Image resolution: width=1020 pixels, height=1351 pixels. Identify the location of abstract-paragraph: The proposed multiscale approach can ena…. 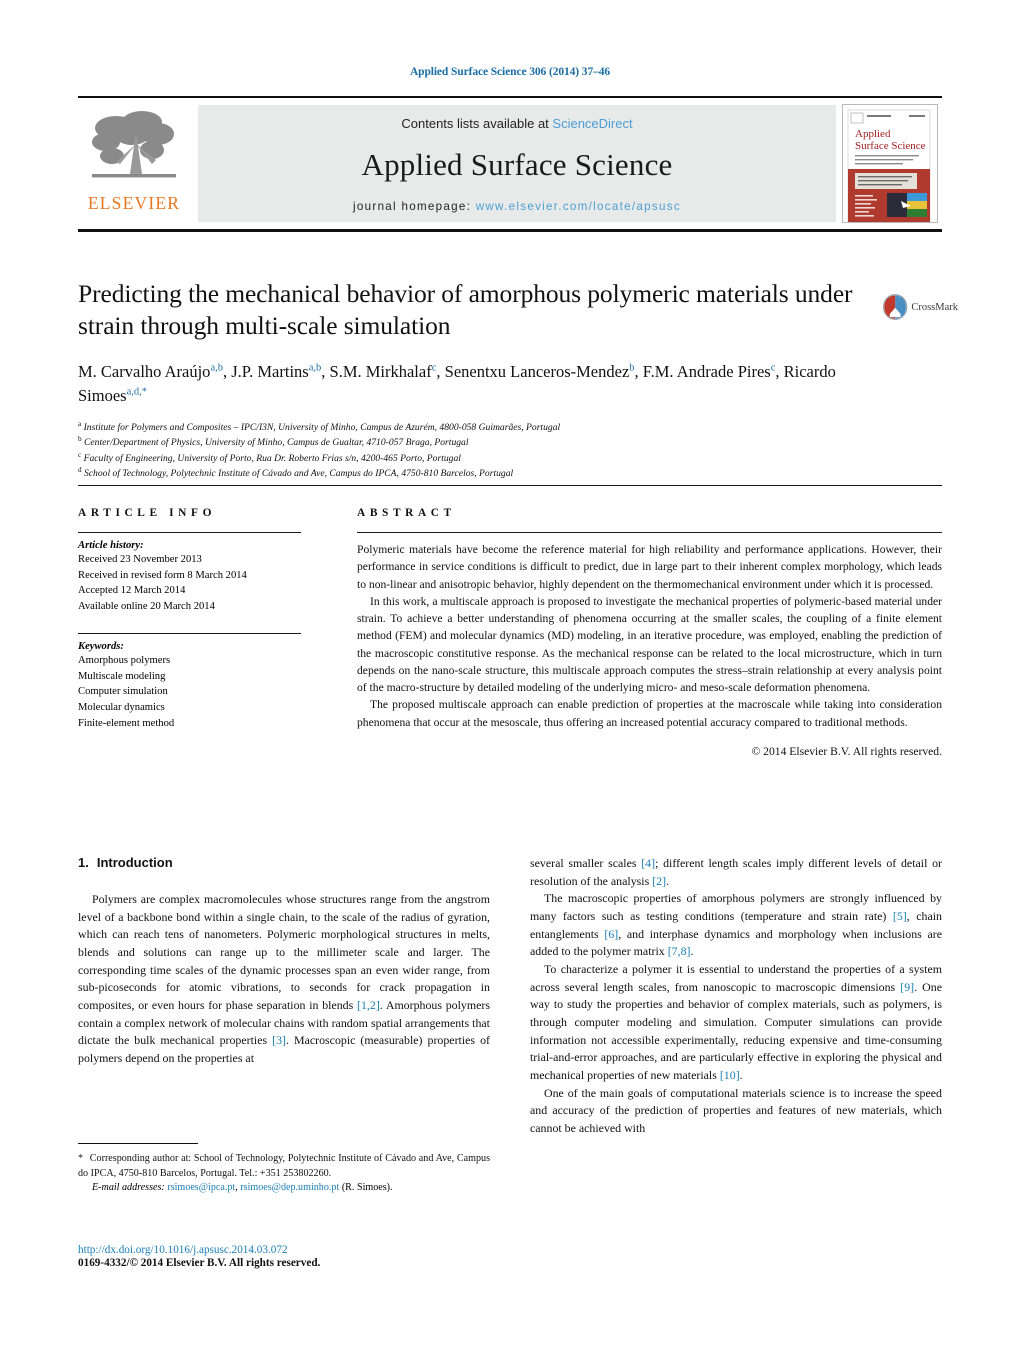
(649, 713).